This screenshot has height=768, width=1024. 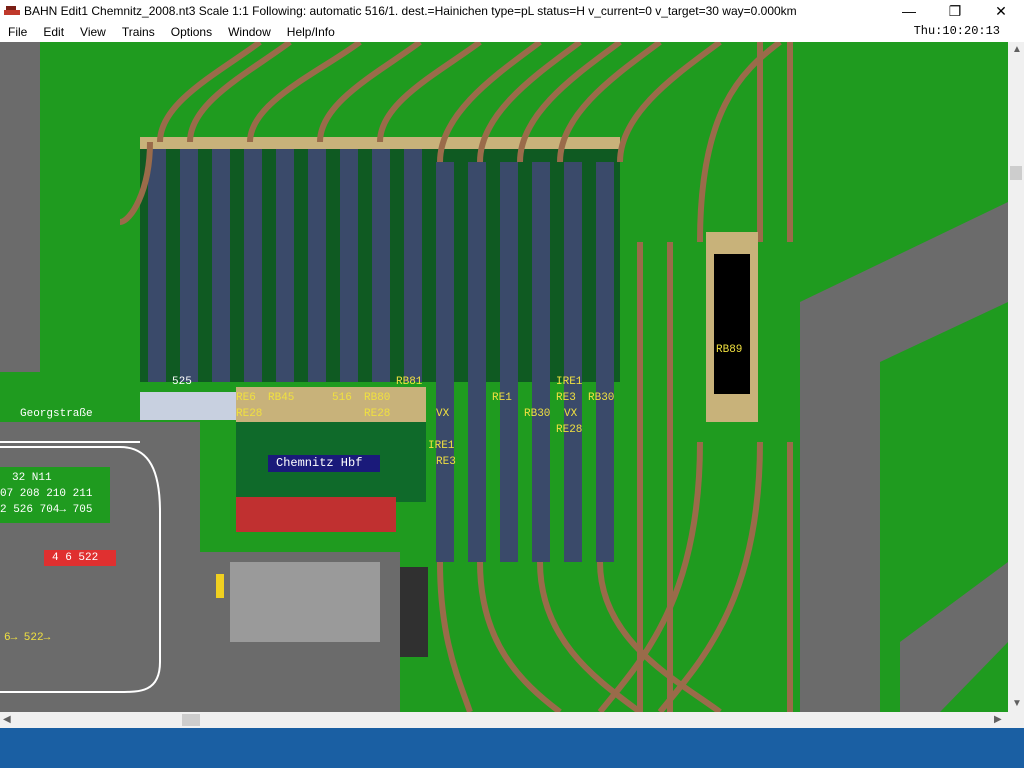 I want to click on platform-label-ire1-b: IRE1, so click(x=441, y=446).